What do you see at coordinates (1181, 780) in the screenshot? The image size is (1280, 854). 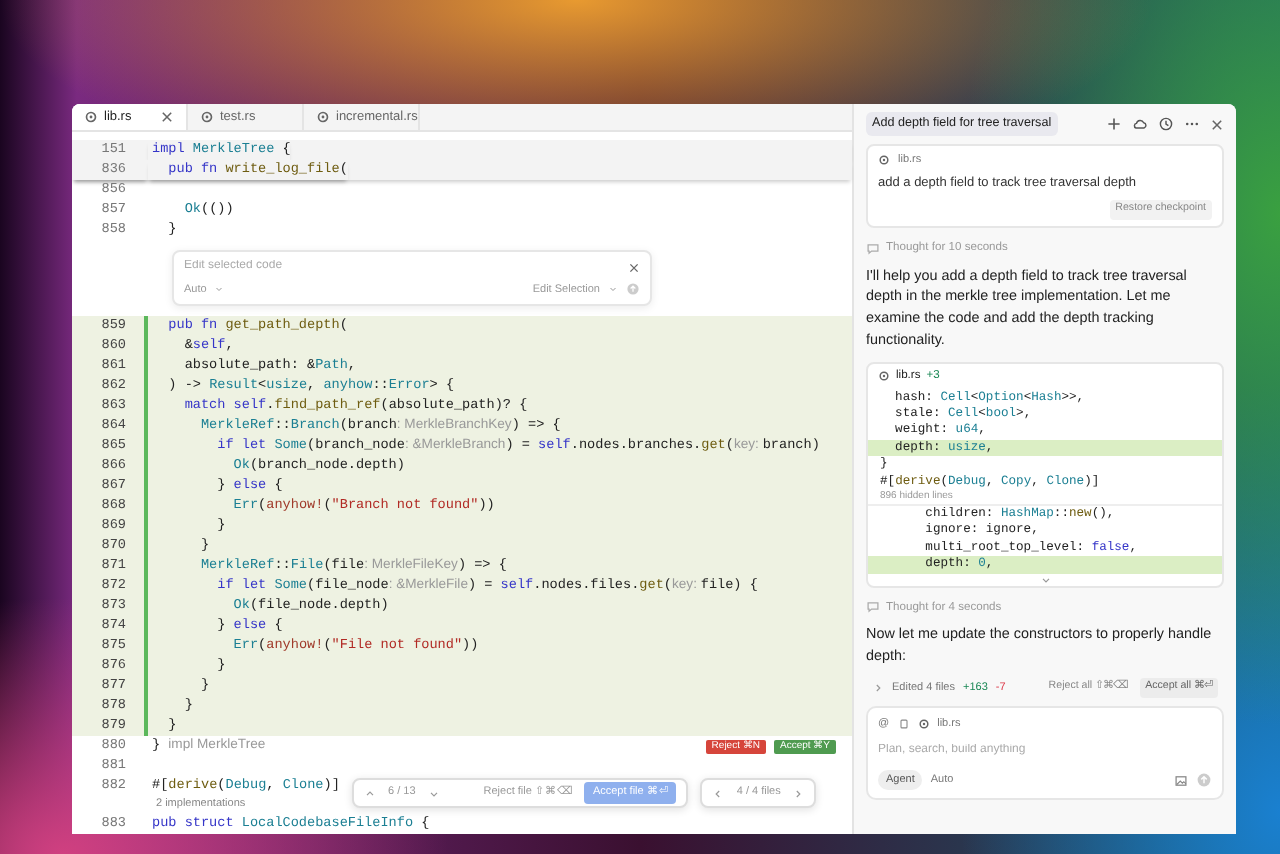 I see `image-icon` at bounding box center [1181, 780].